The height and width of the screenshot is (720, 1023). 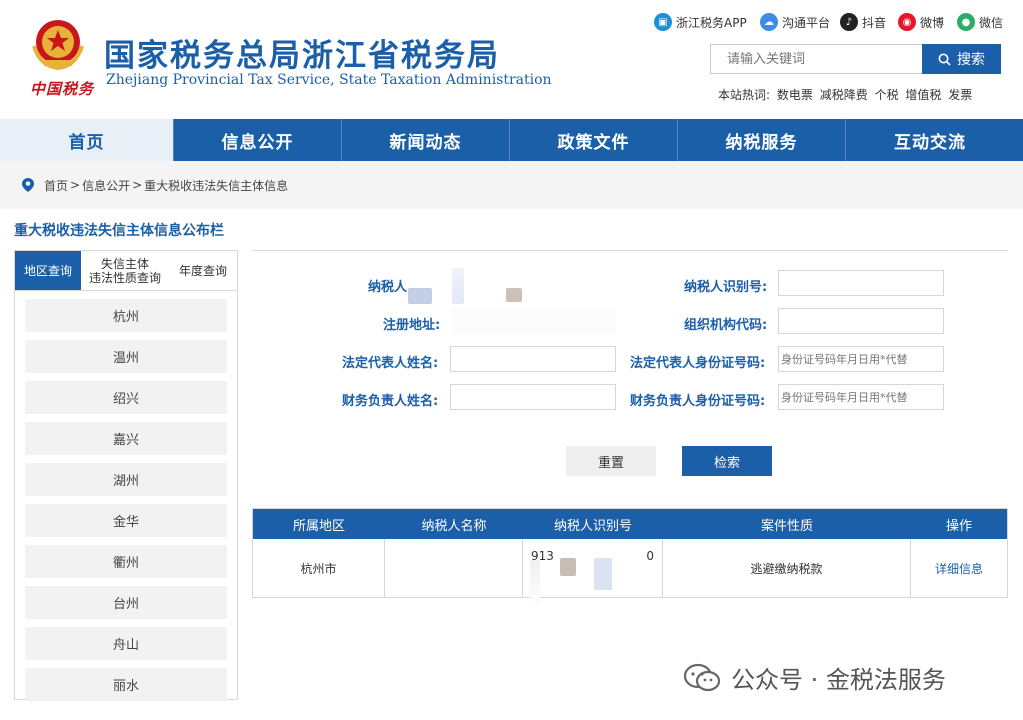 I want to click on label-reg-address: 注册地址:, so click(x=412, y=325).